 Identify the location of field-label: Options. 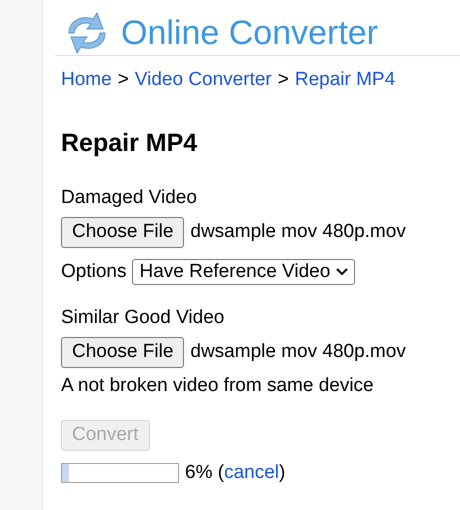
(93, 272).